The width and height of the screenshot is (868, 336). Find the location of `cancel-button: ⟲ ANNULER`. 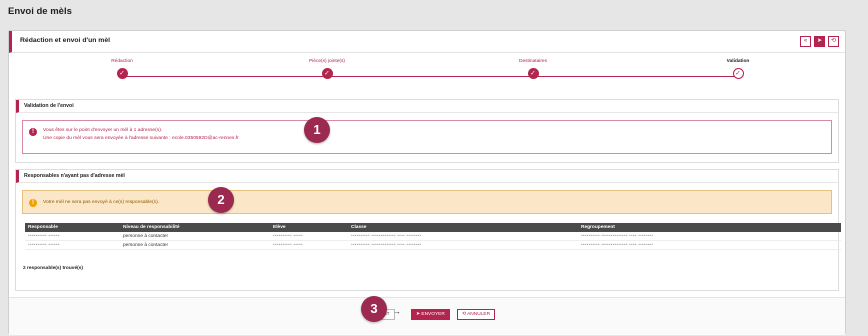

cancel-button: ⟲ ANNULER is located at coordinates (476, 314).